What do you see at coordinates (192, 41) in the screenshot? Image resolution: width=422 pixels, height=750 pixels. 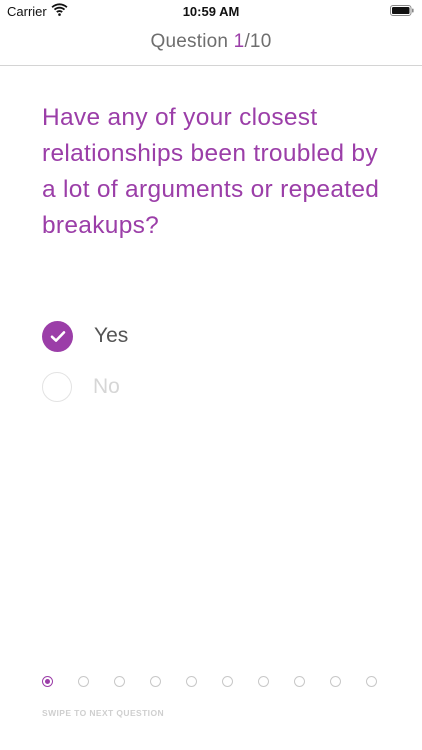 I see `question-counter-prefix: Question` at bounding box center [192, 41].